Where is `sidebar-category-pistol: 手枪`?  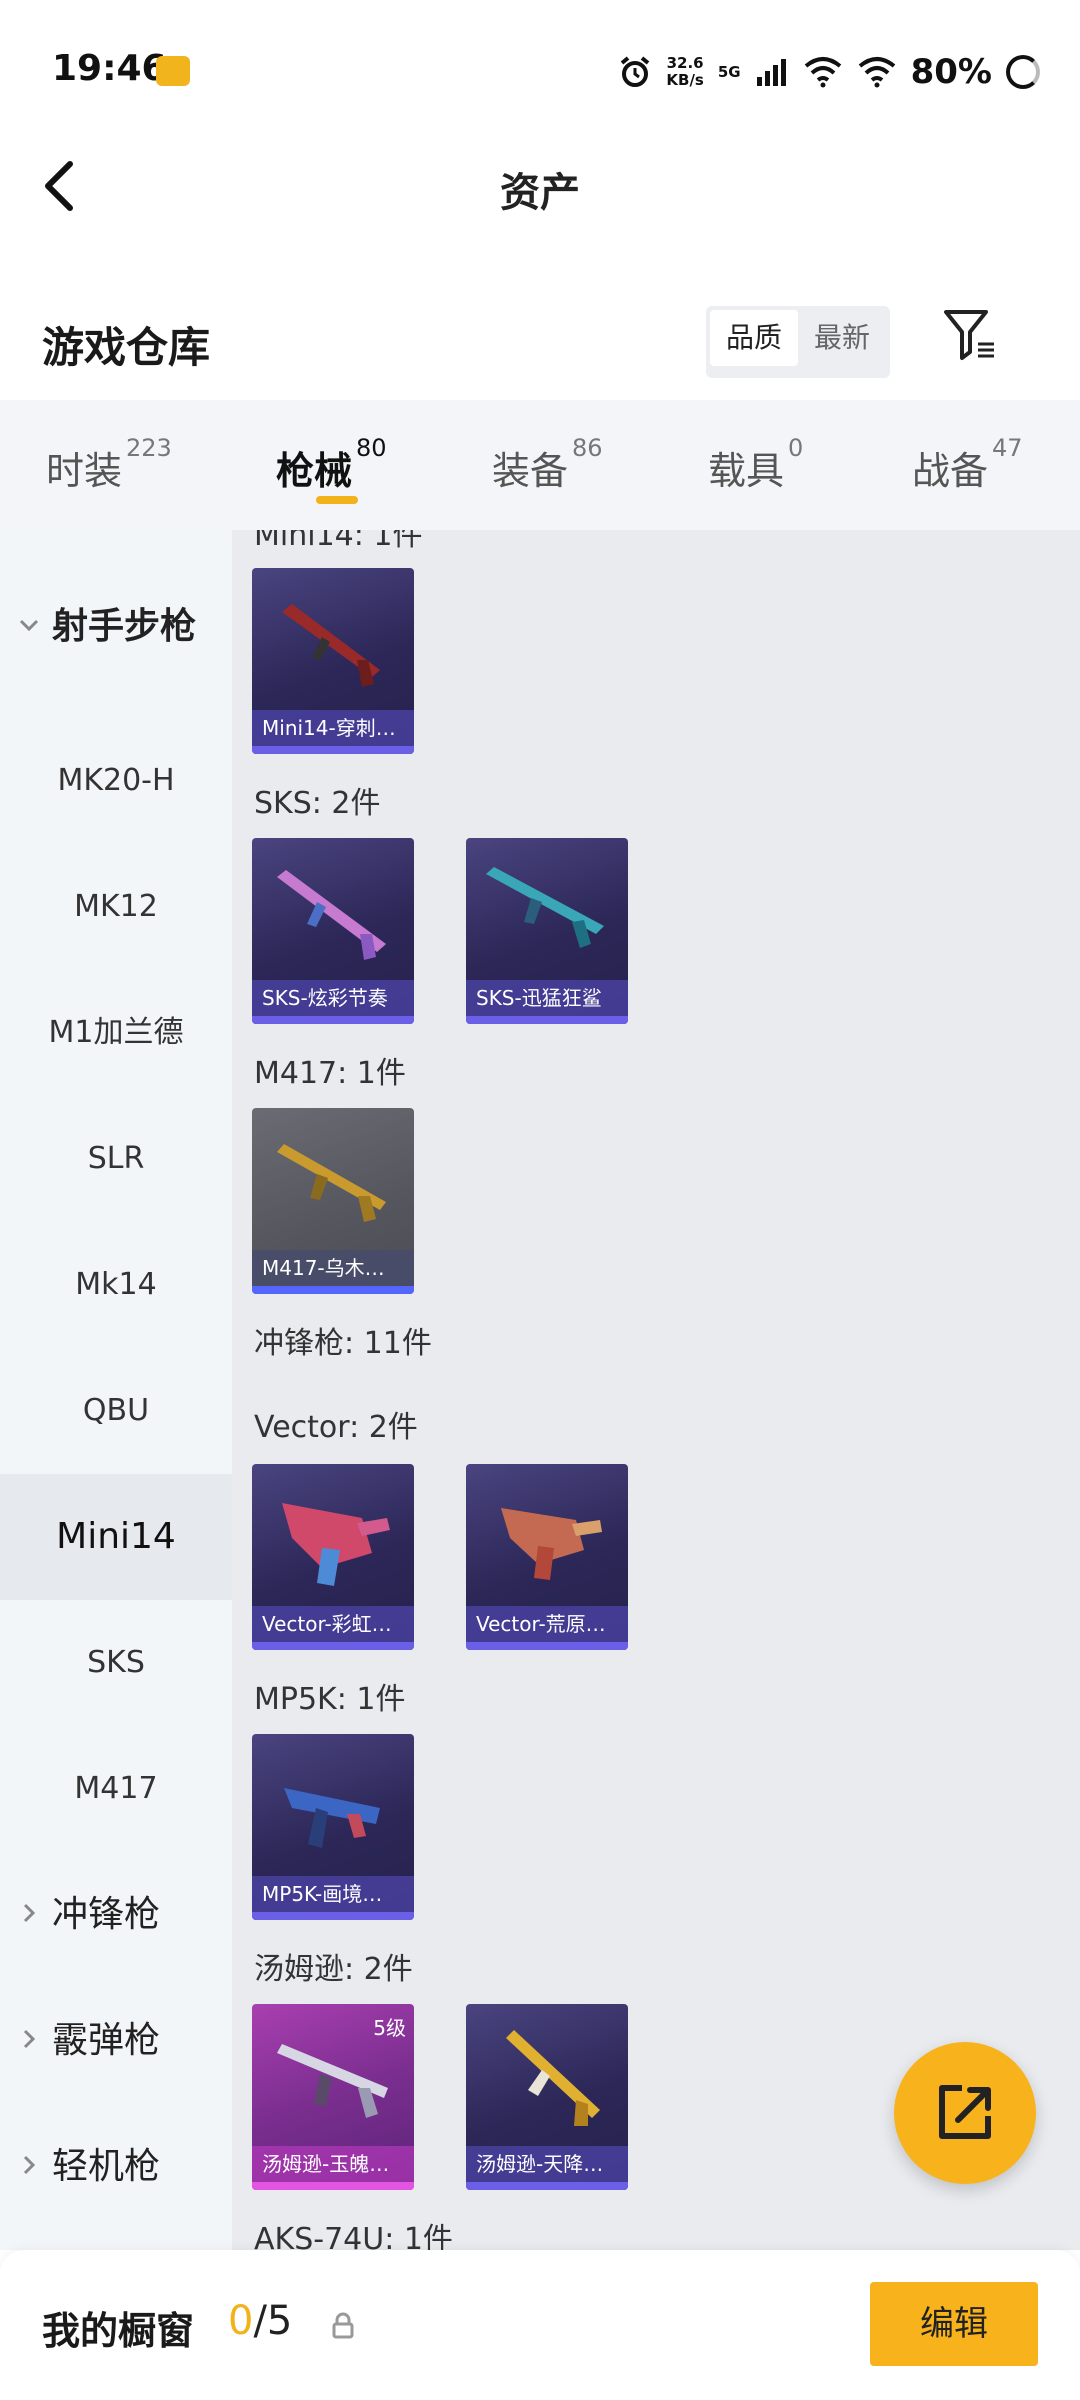
sidebar-category-pistol: 手枪 is located at coordinates (116, 2240).